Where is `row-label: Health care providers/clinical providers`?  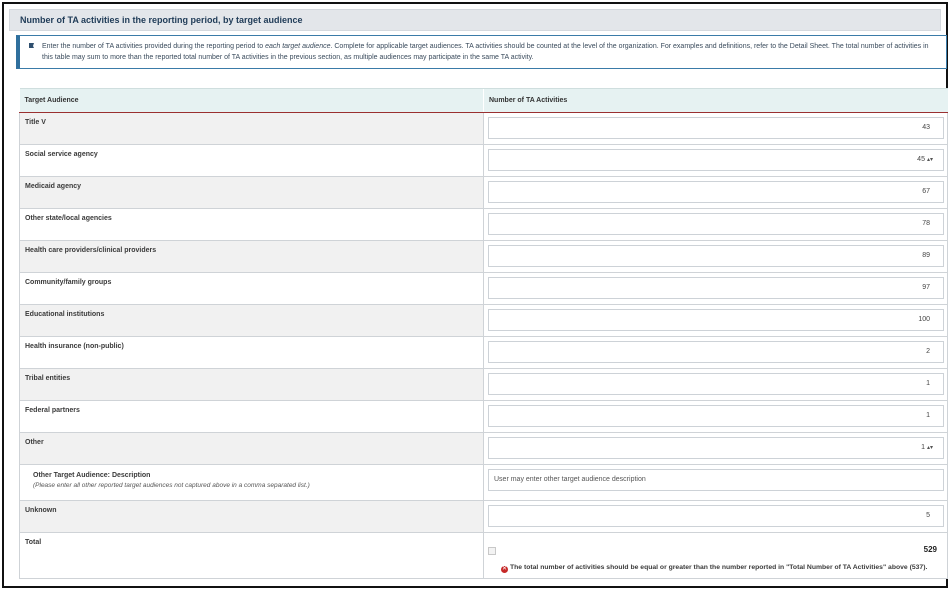
row-label: Health care providers/clinical providers is located at coordinates (251, 256).